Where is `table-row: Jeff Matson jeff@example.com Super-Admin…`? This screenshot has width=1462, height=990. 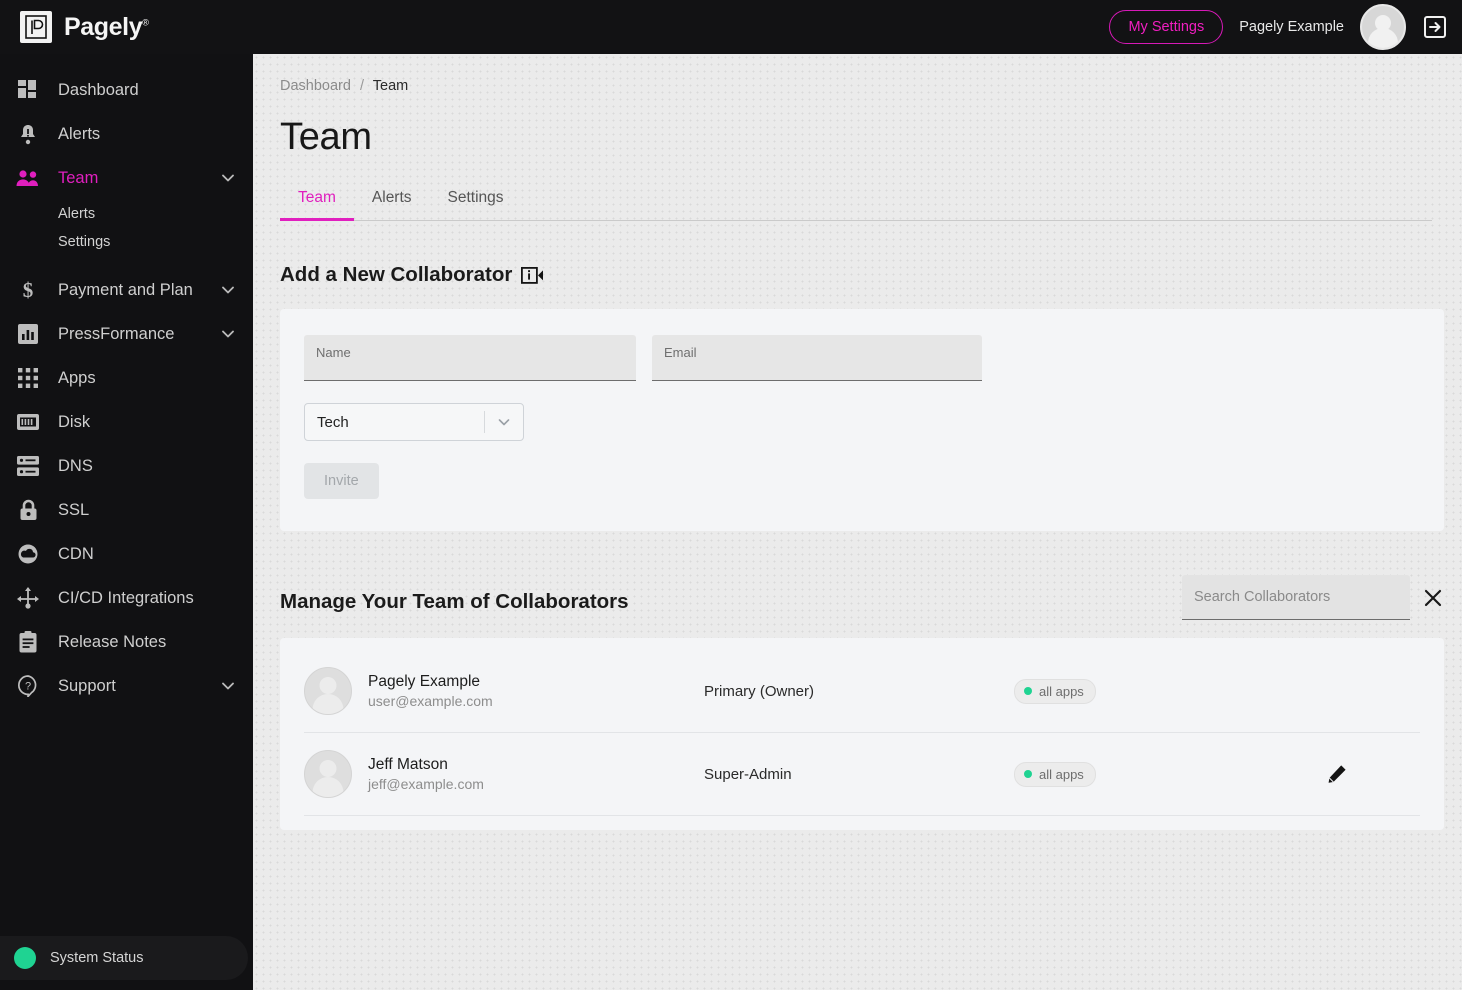 table-row: Jeff Matson jeff@example.com Super-Admin… is located at coordinates (862, 774).